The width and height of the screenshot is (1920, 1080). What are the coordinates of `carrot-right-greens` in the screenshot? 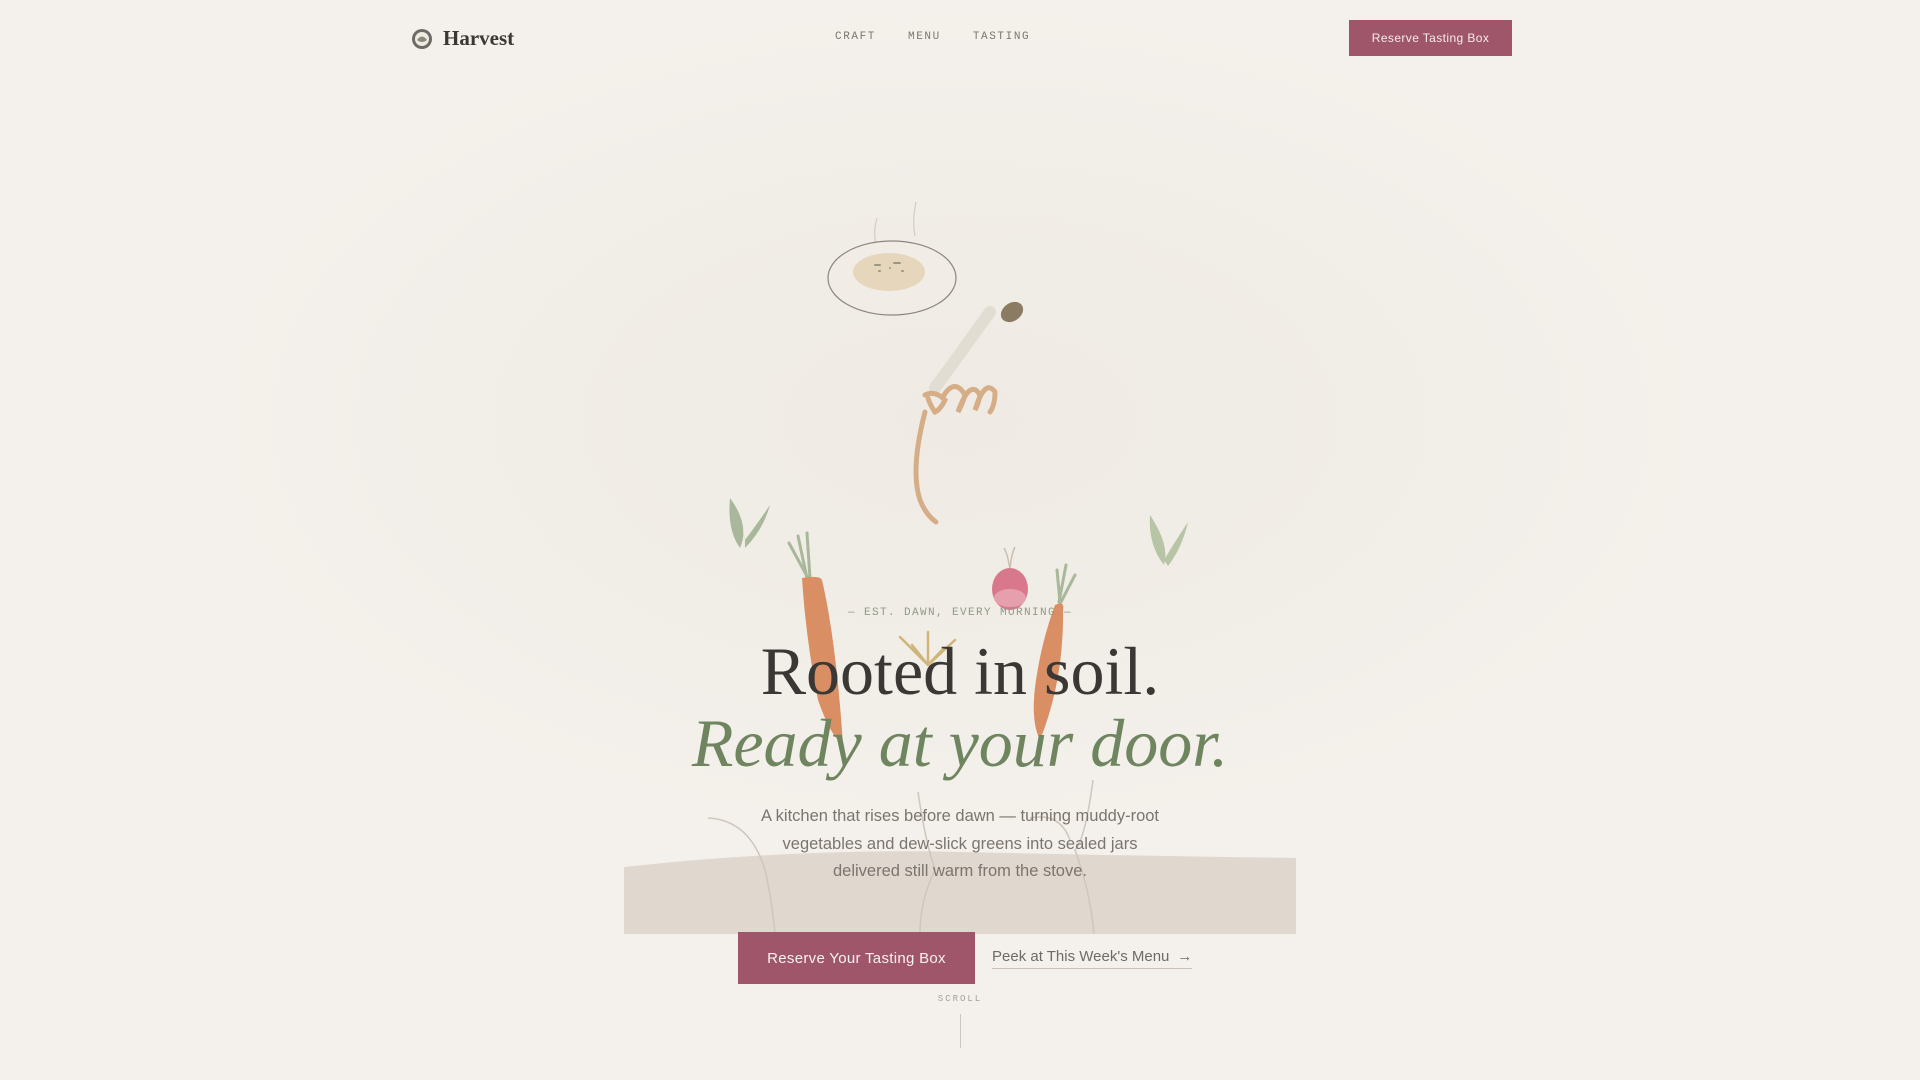 It's located at (1066, 583).